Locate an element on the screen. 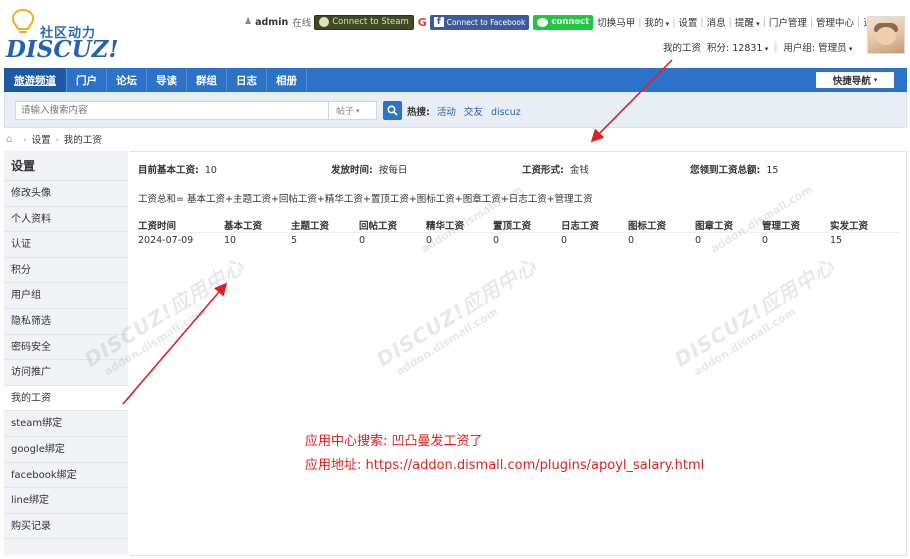 The image size is (910, 559). sidebar-item-line: line绑定 is located at coordinates (66, 501).